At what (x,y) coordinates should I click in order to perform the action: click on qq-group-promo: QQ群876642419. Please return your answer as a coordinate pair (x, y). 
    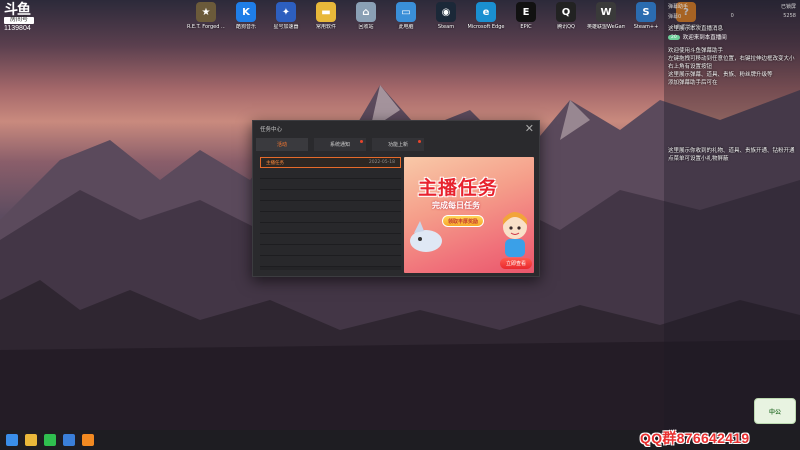
    Looking at the image, I should click on (695, 438).